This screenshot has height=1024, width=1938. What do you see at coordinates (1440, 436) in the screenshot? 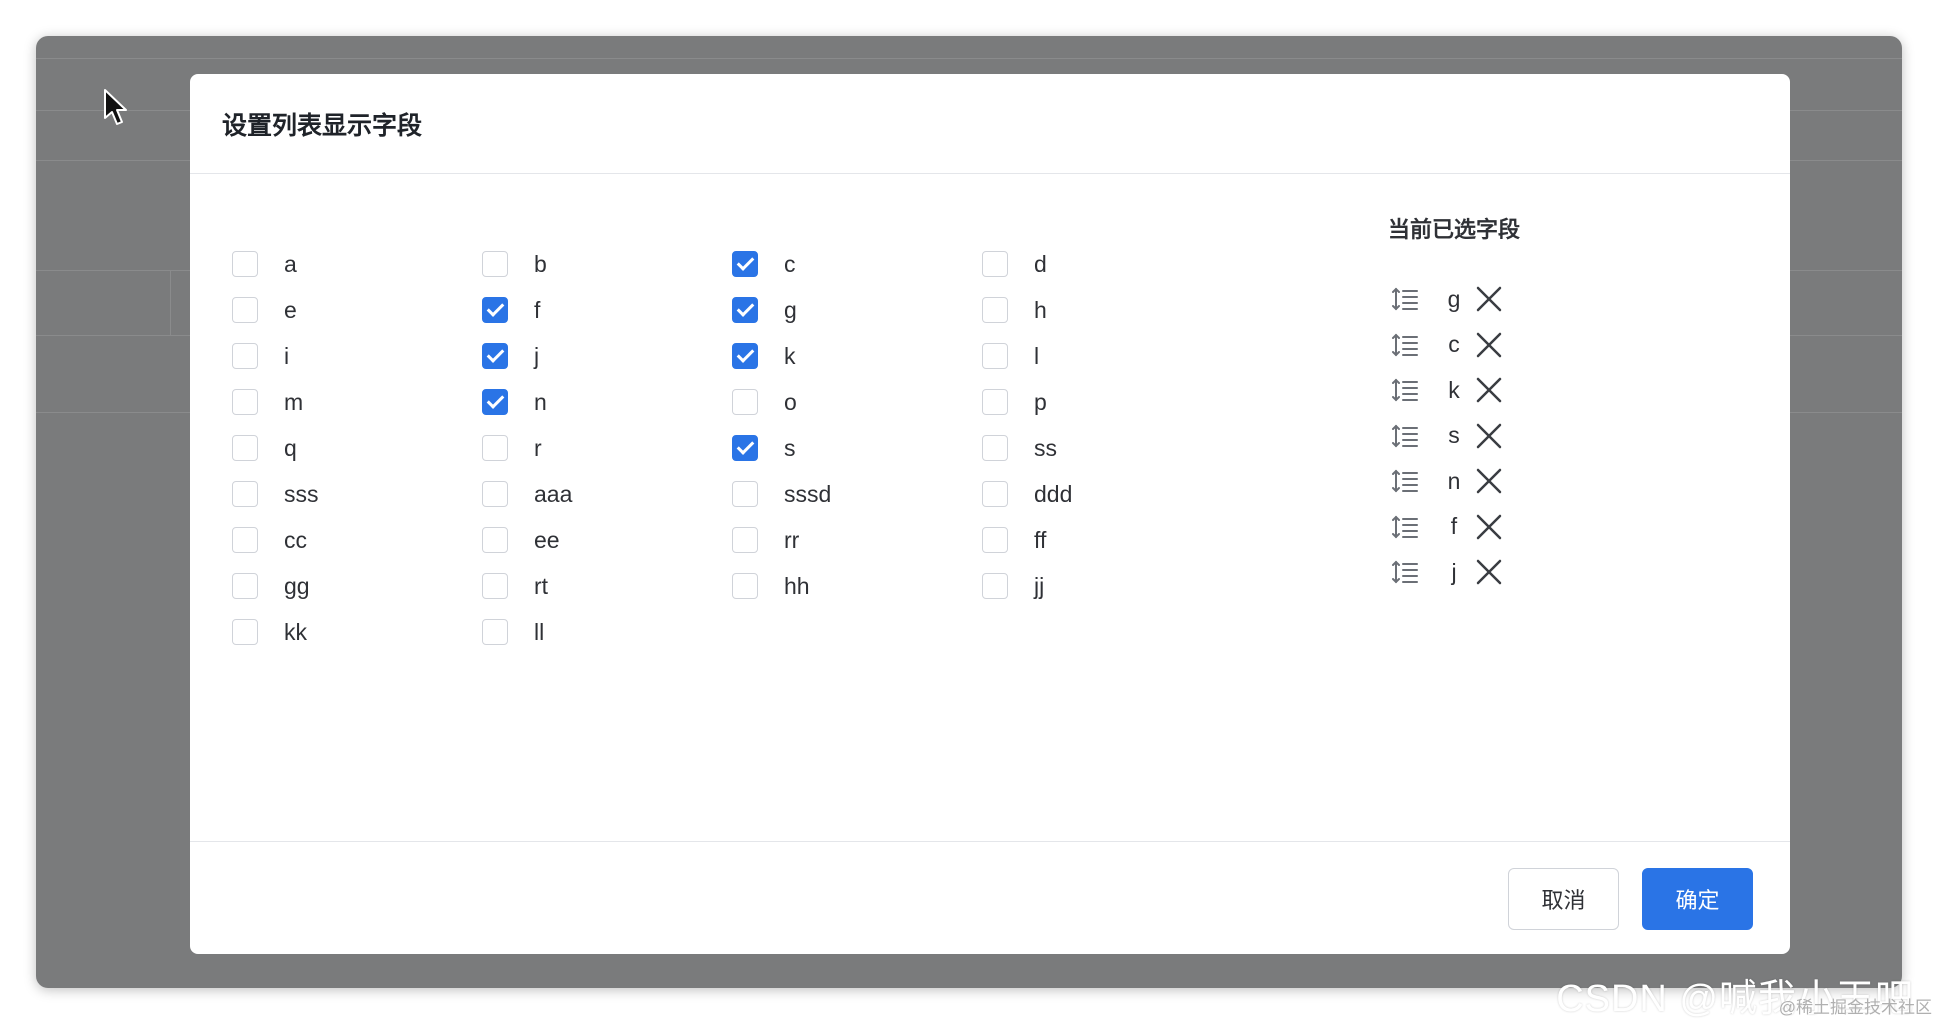
I see `selected-field-item: s` at bounding box center [1440, 436].